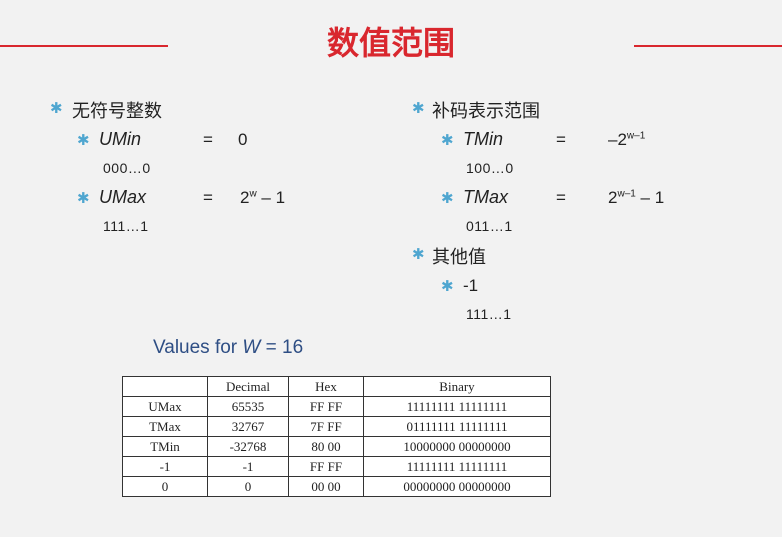  What do you see at coordinates (123, 197) in the screenshot?
I see `umax-name: UMax` at bounding box center [123, 197].